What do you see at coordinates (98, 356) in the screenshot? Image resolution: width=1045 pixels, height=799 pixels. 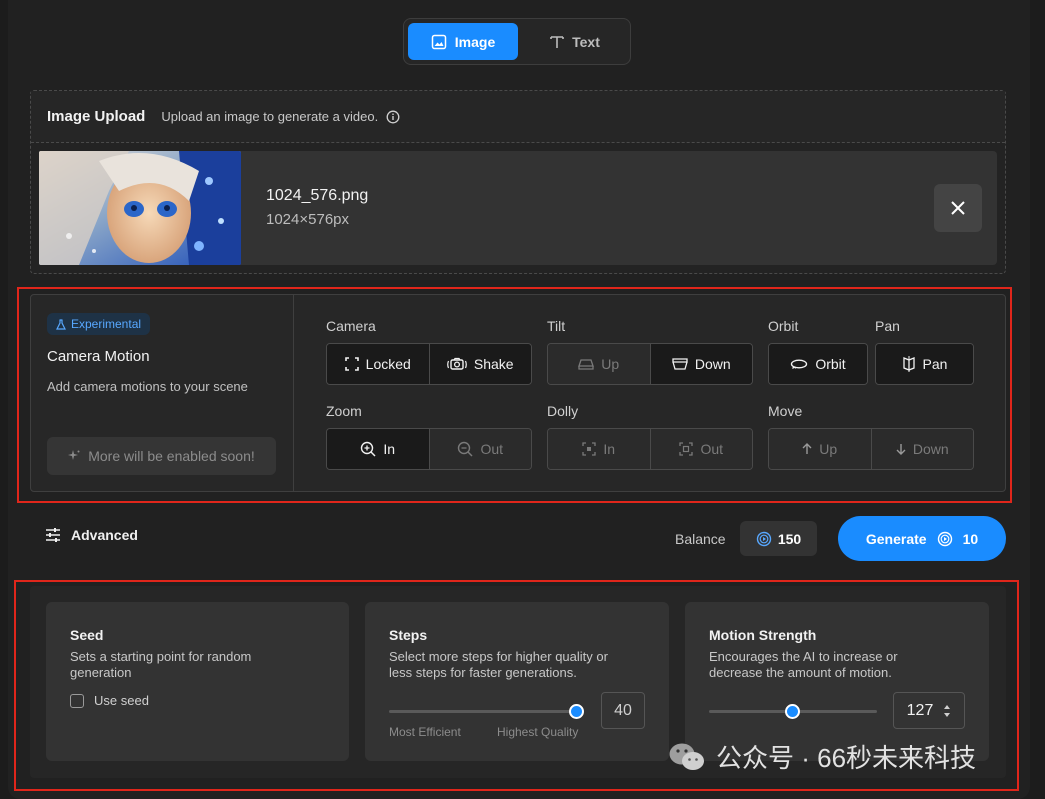 I see `camera-motion-title: Camera Motion` at bounding box center [98, 356].